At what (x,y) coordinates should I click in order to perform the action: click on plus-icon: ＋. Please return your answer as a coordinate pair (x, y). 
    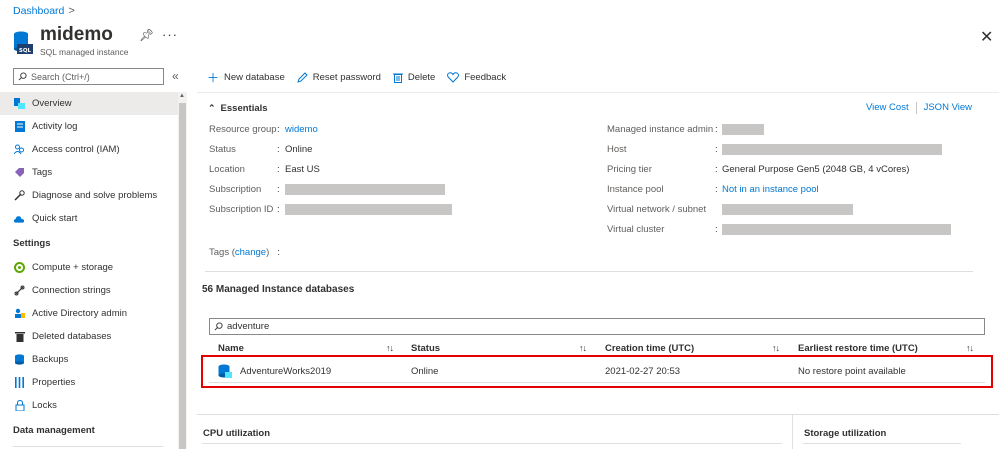
    Looking at the image, I should click on (213, 78).